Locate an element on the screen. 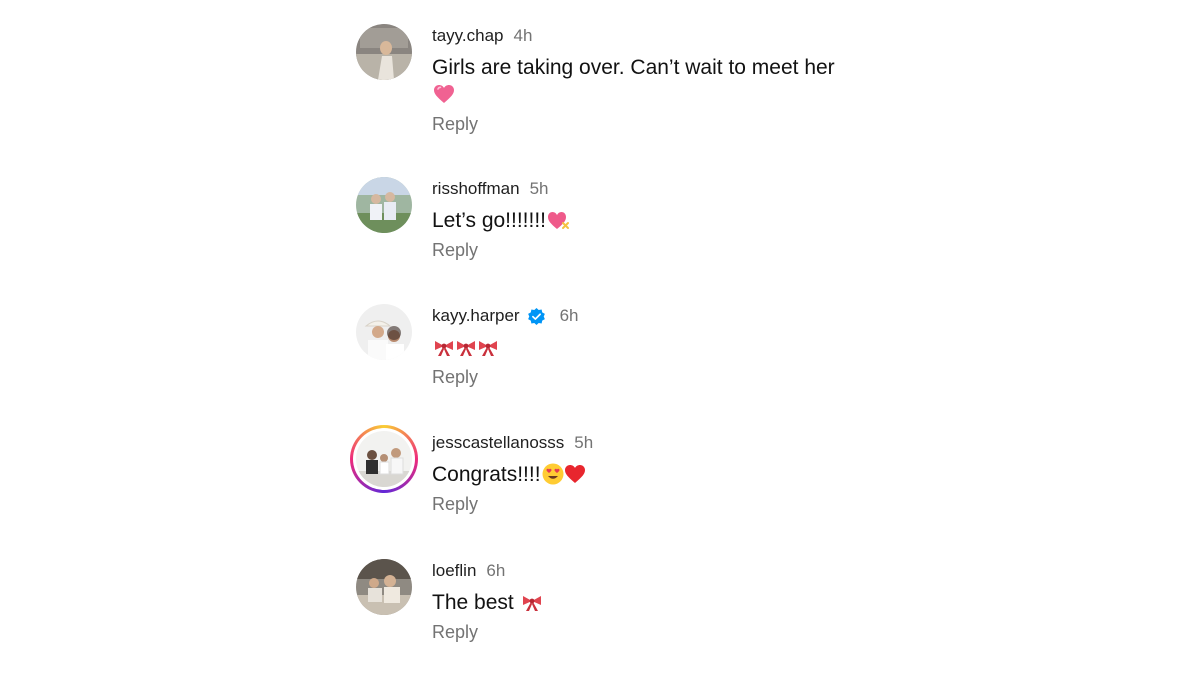  comment-text: Congrats!!!! is located at coordinates (512, 474).